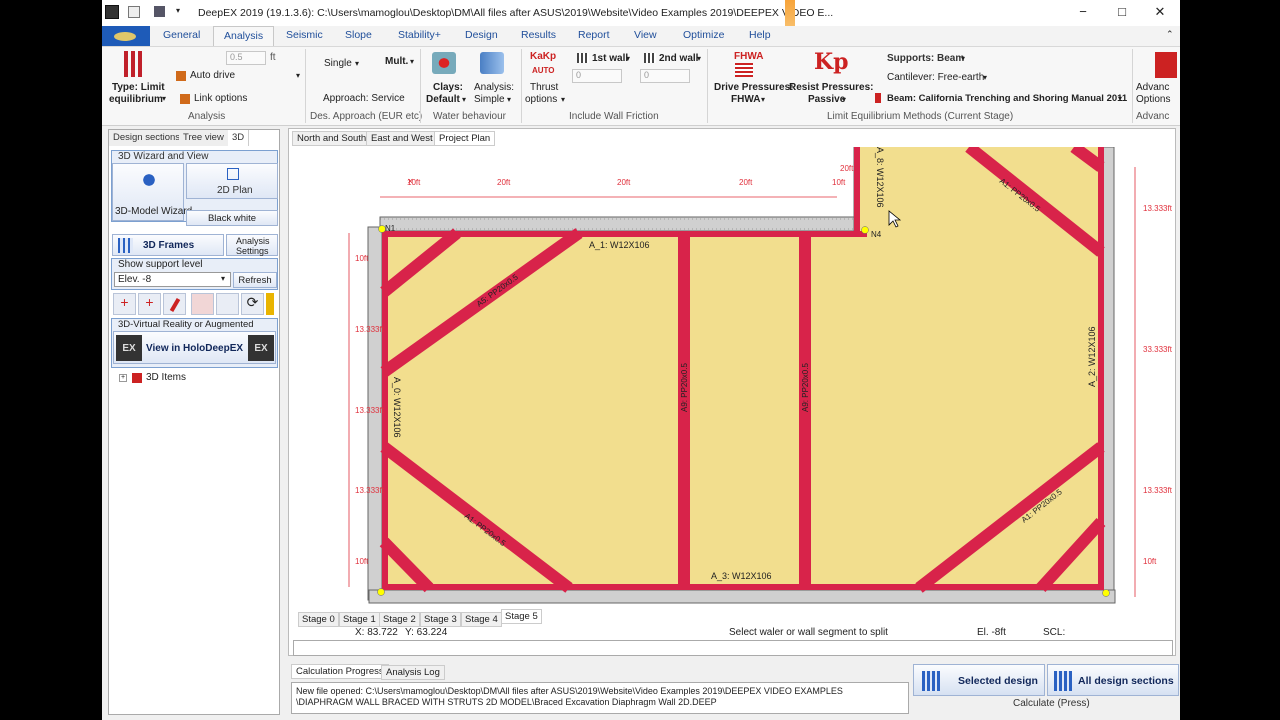  Describe the element at coordinates (147, 138) in the screenshot. I see `tab-design-sections: Design sections` at that location.